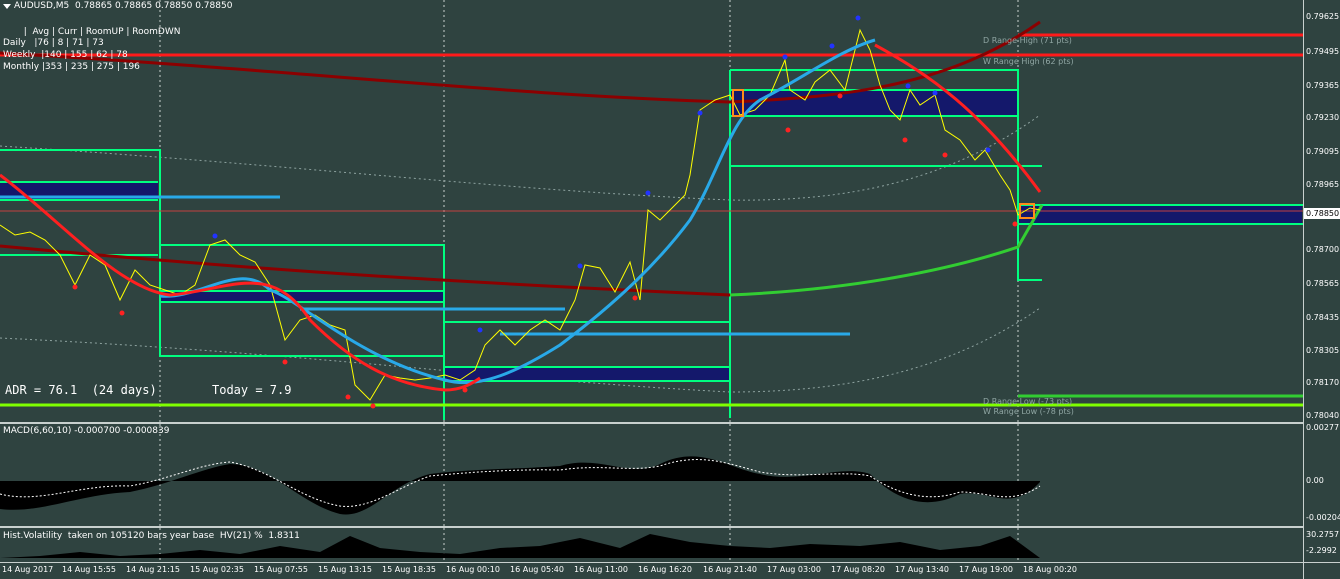 This screenshot has height=579, width=1340. I want to click on price-tick: 0.79625, so click(1323, 16).